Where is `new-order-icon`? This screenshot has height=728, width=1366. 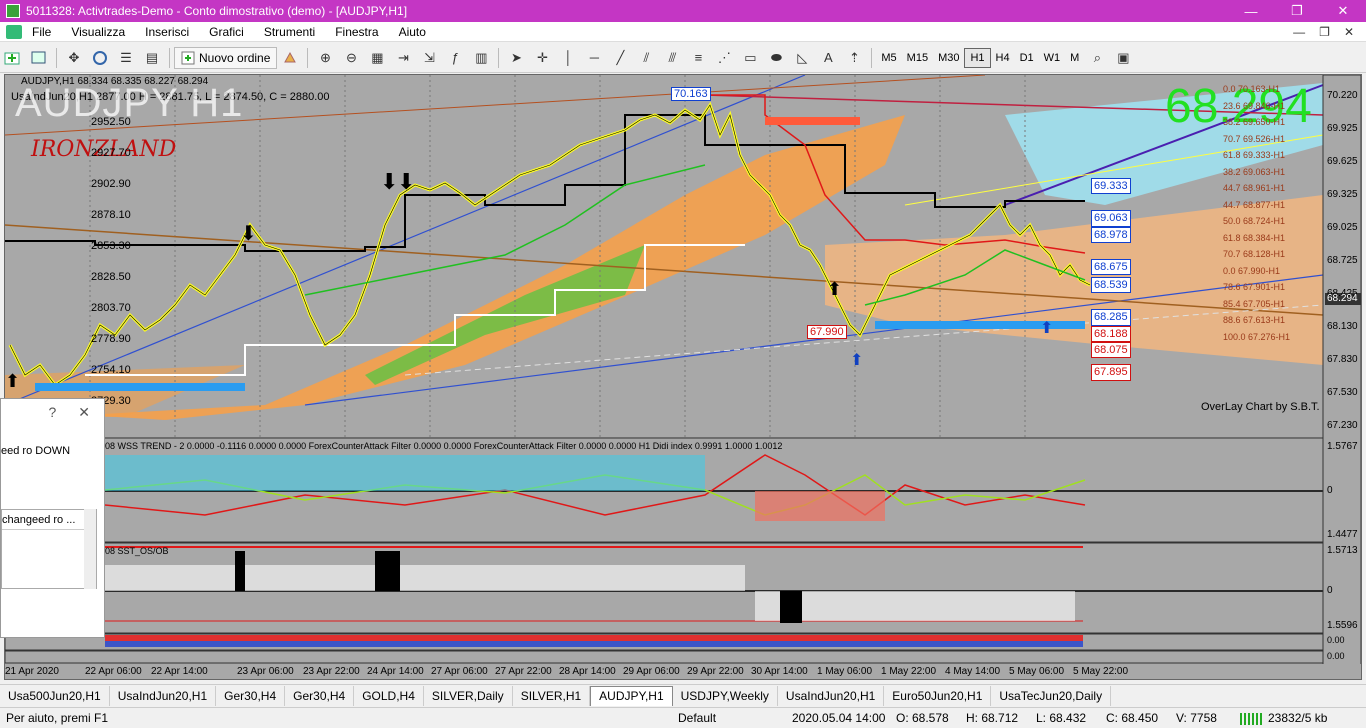 new-order-icon is located at coordinates (188, 57).